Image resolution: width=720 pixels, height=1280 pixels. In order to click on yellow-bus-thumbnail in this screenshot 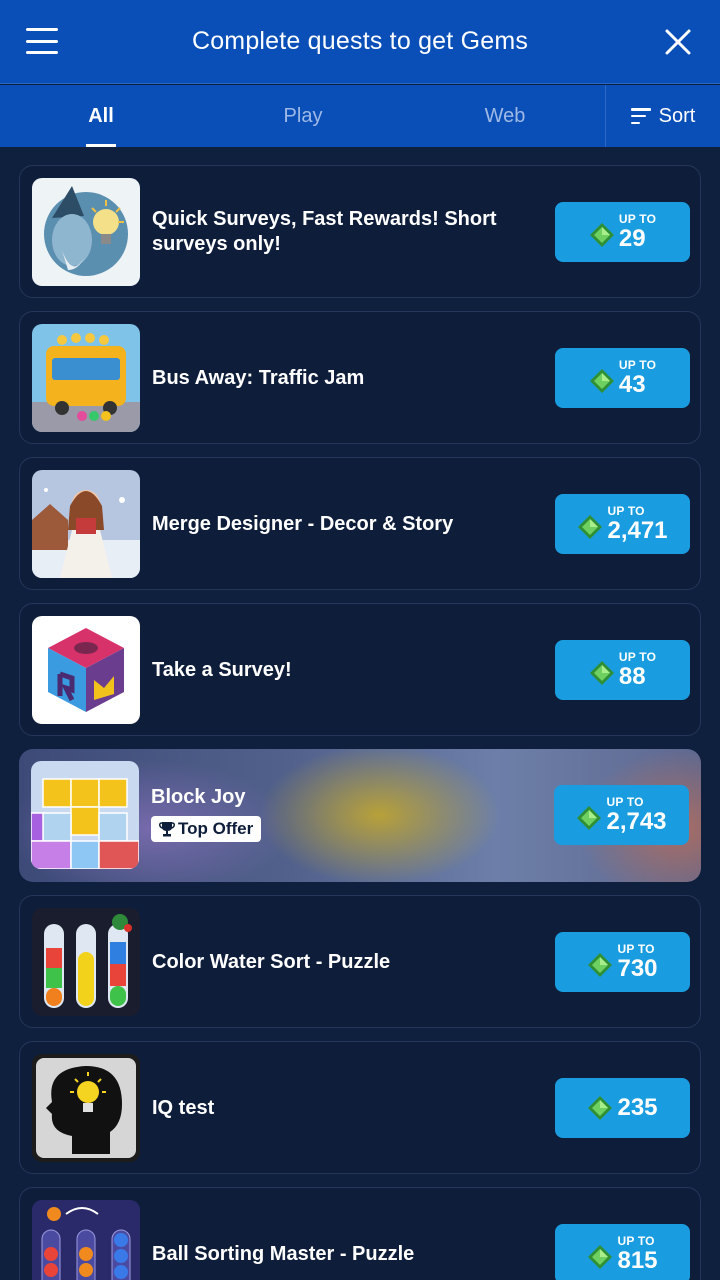, I will do `click(86, 378)`.